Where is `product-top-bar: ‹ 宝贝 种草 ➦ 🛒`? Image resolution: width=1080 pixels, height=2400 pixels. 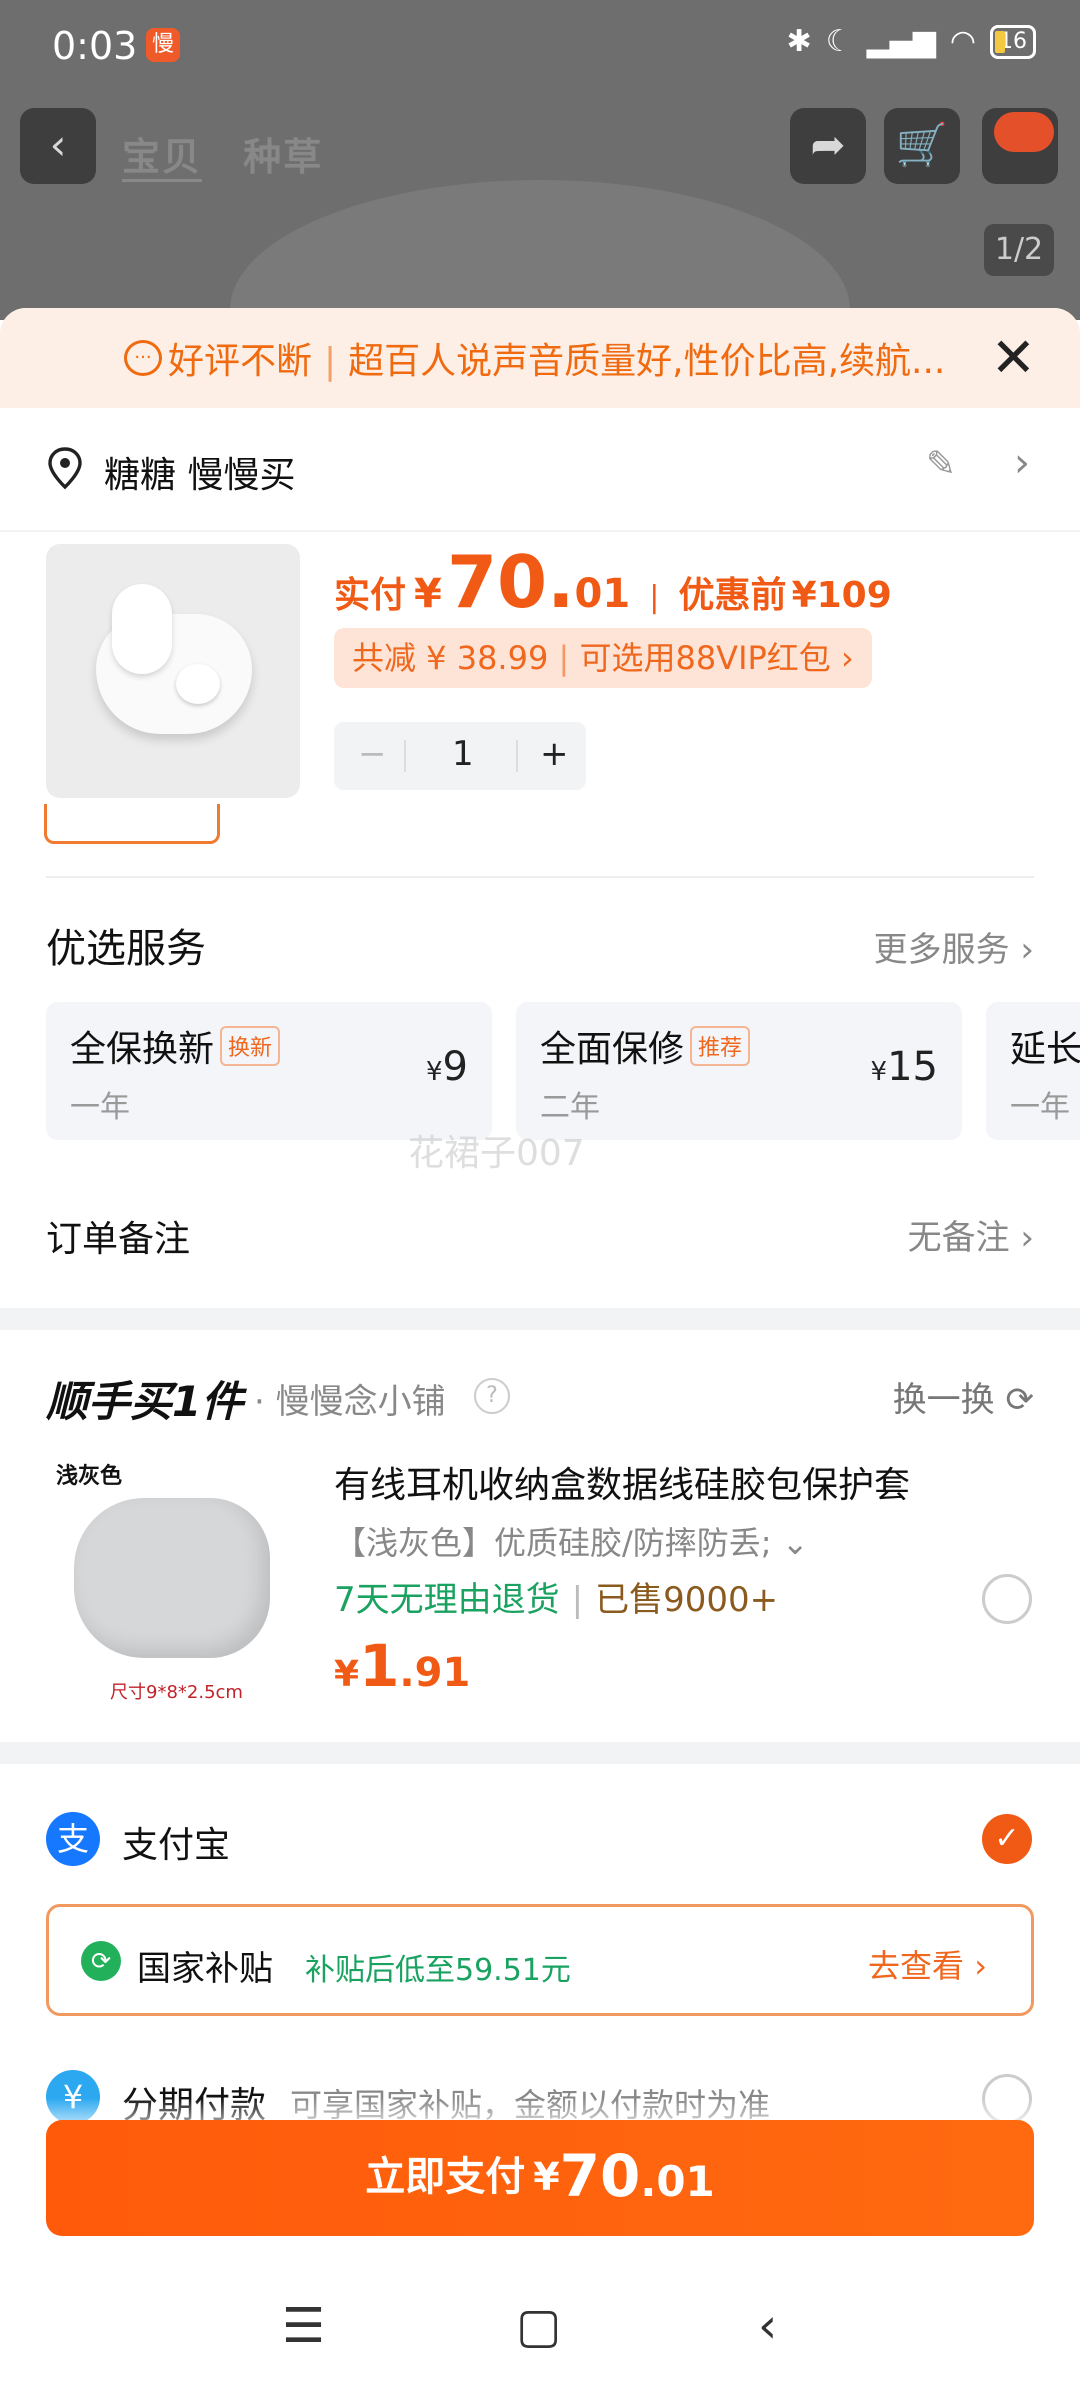 product-top-bar: ‹ 宝贝 种草 ➦ 🛒 is located at coordinates (540, 147).